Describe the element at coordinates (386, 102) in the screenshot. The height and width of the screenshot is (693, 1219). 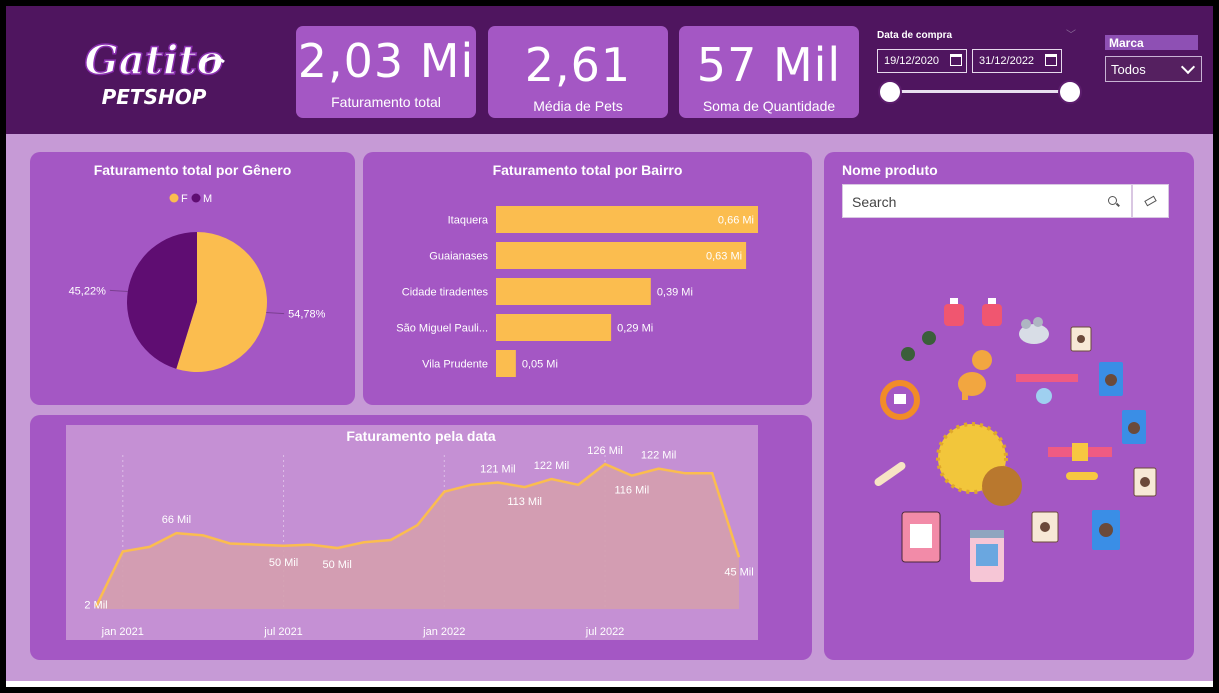
I see `kpi-label: Faturamento total` at that location.